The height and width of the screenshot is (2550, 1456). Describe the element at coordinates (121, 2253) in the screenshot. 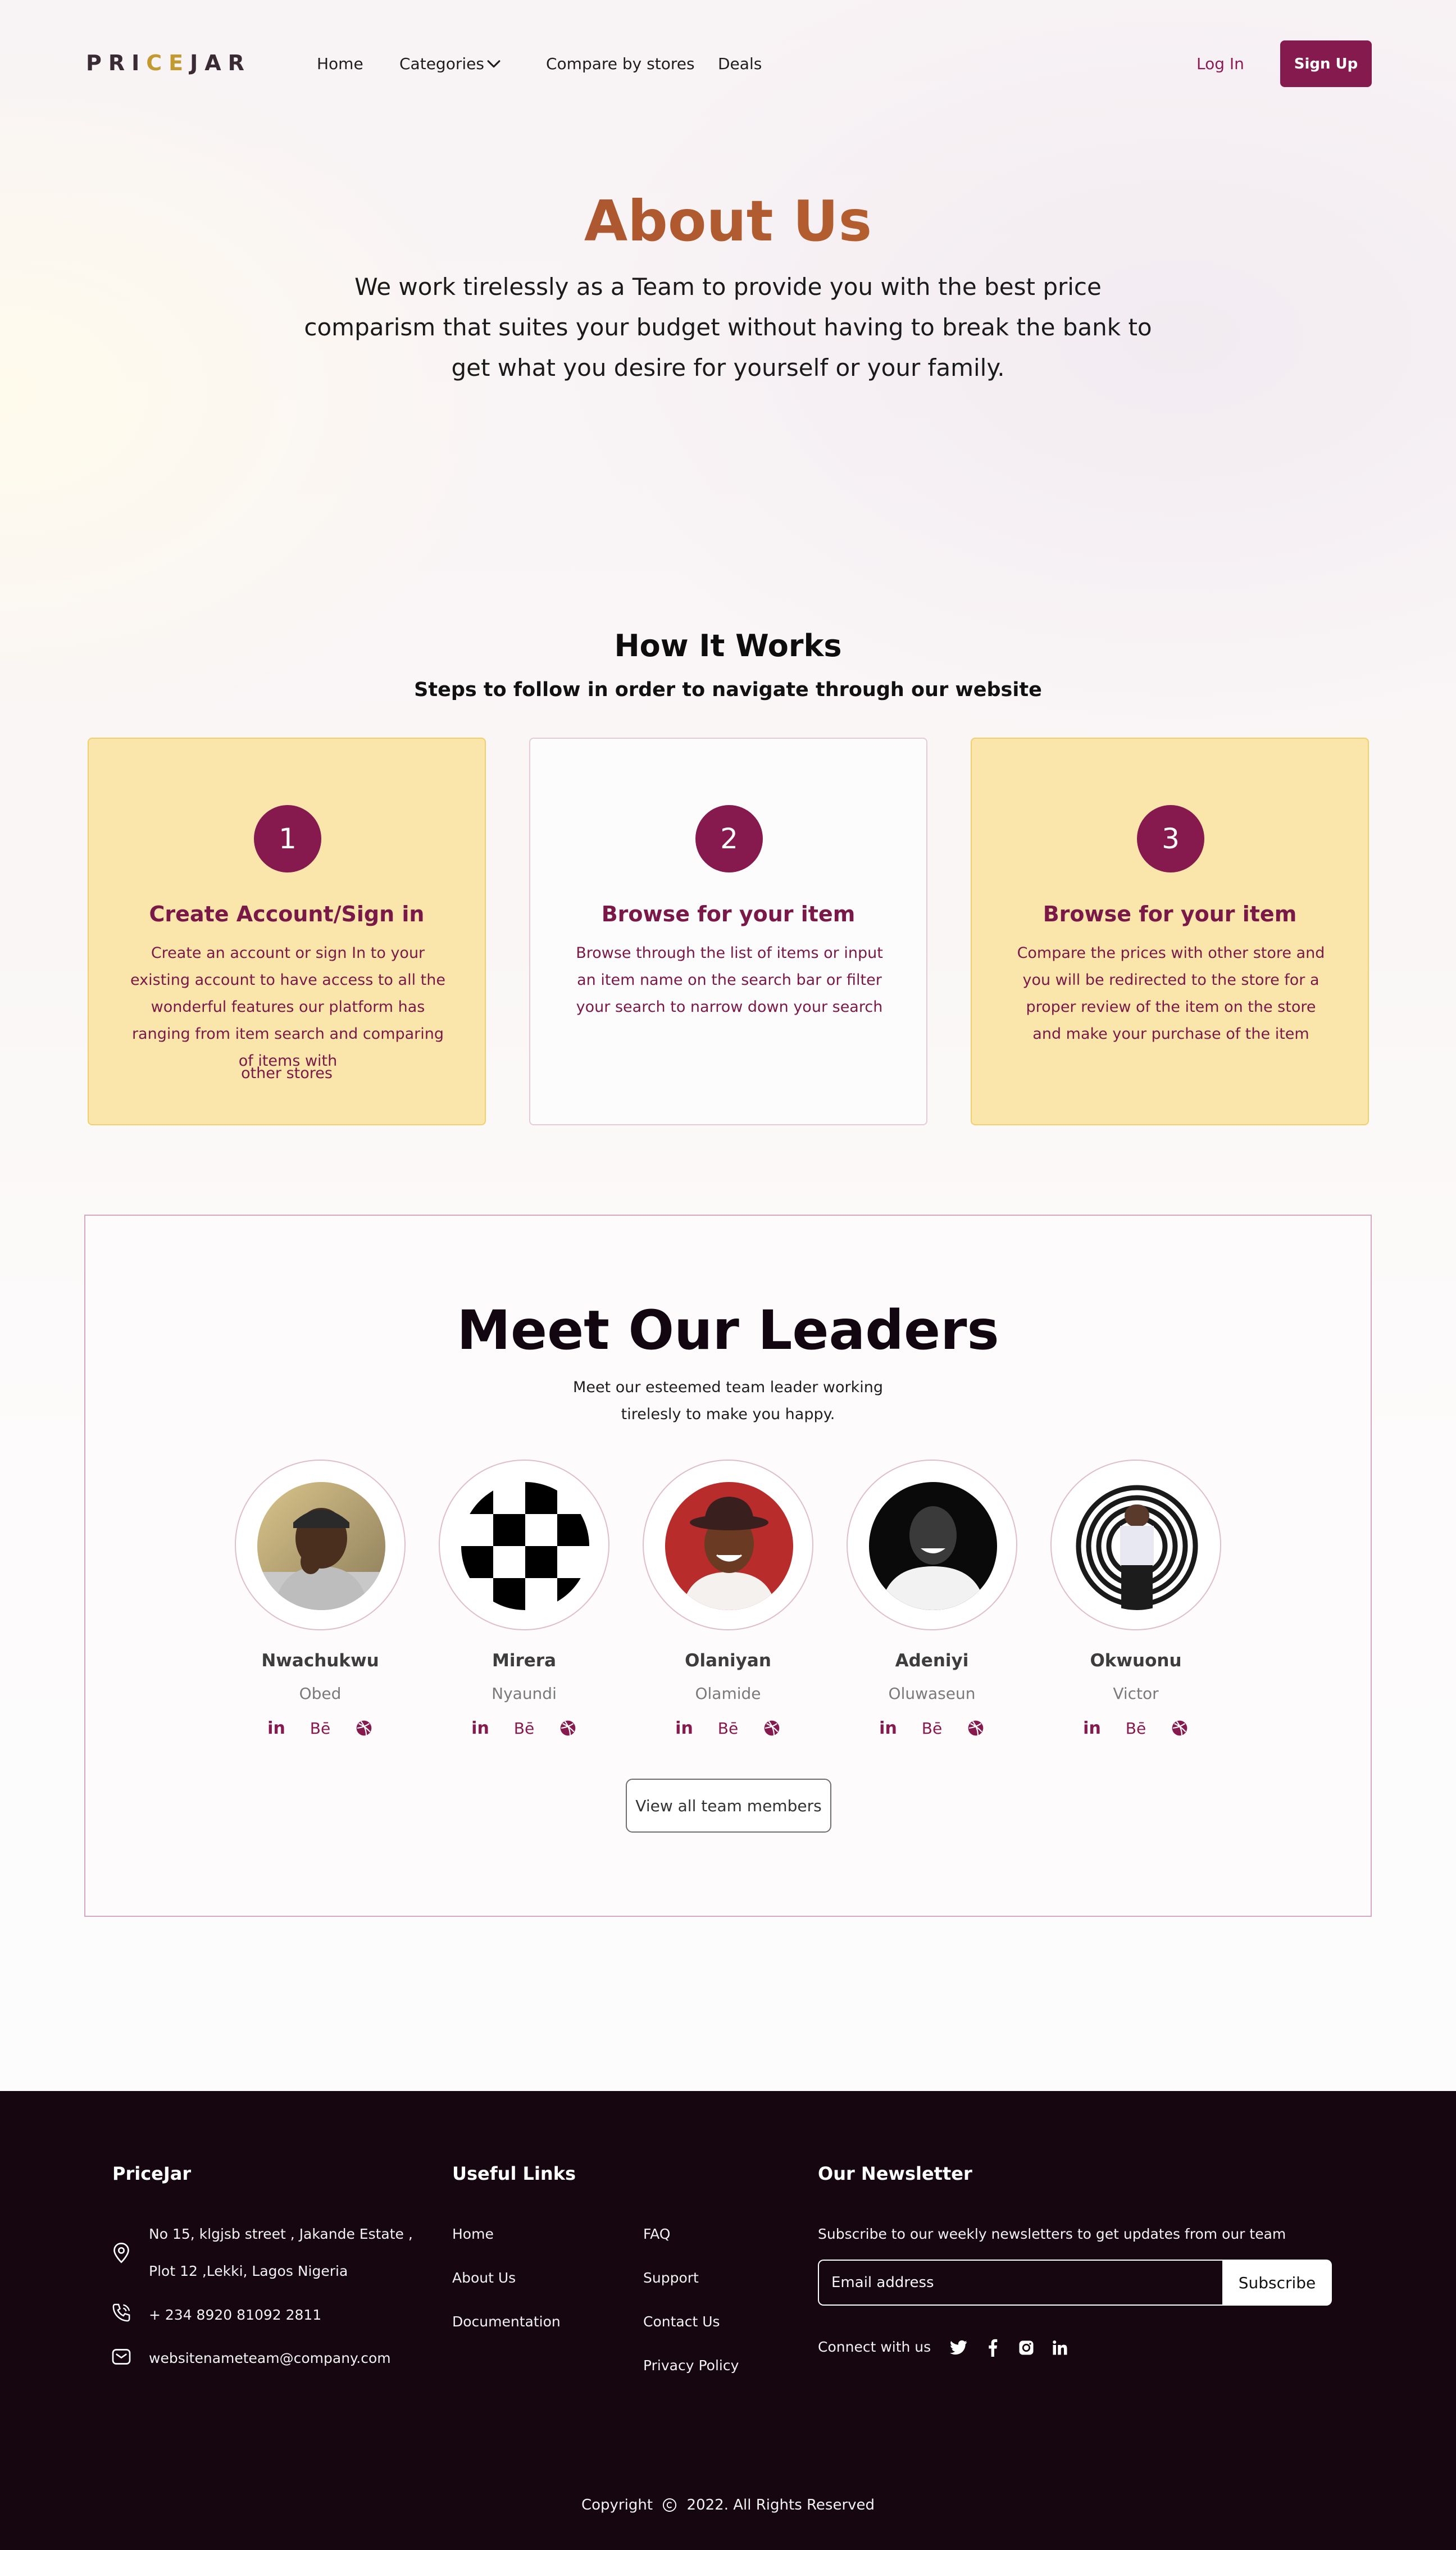

I see `location-pin-icon` at that location.